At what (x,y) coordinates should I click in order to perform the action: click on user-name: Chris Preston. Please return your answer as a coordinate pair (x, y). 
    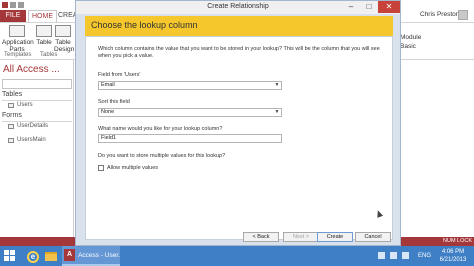
    Looking at the image, I should click on (439, 14).